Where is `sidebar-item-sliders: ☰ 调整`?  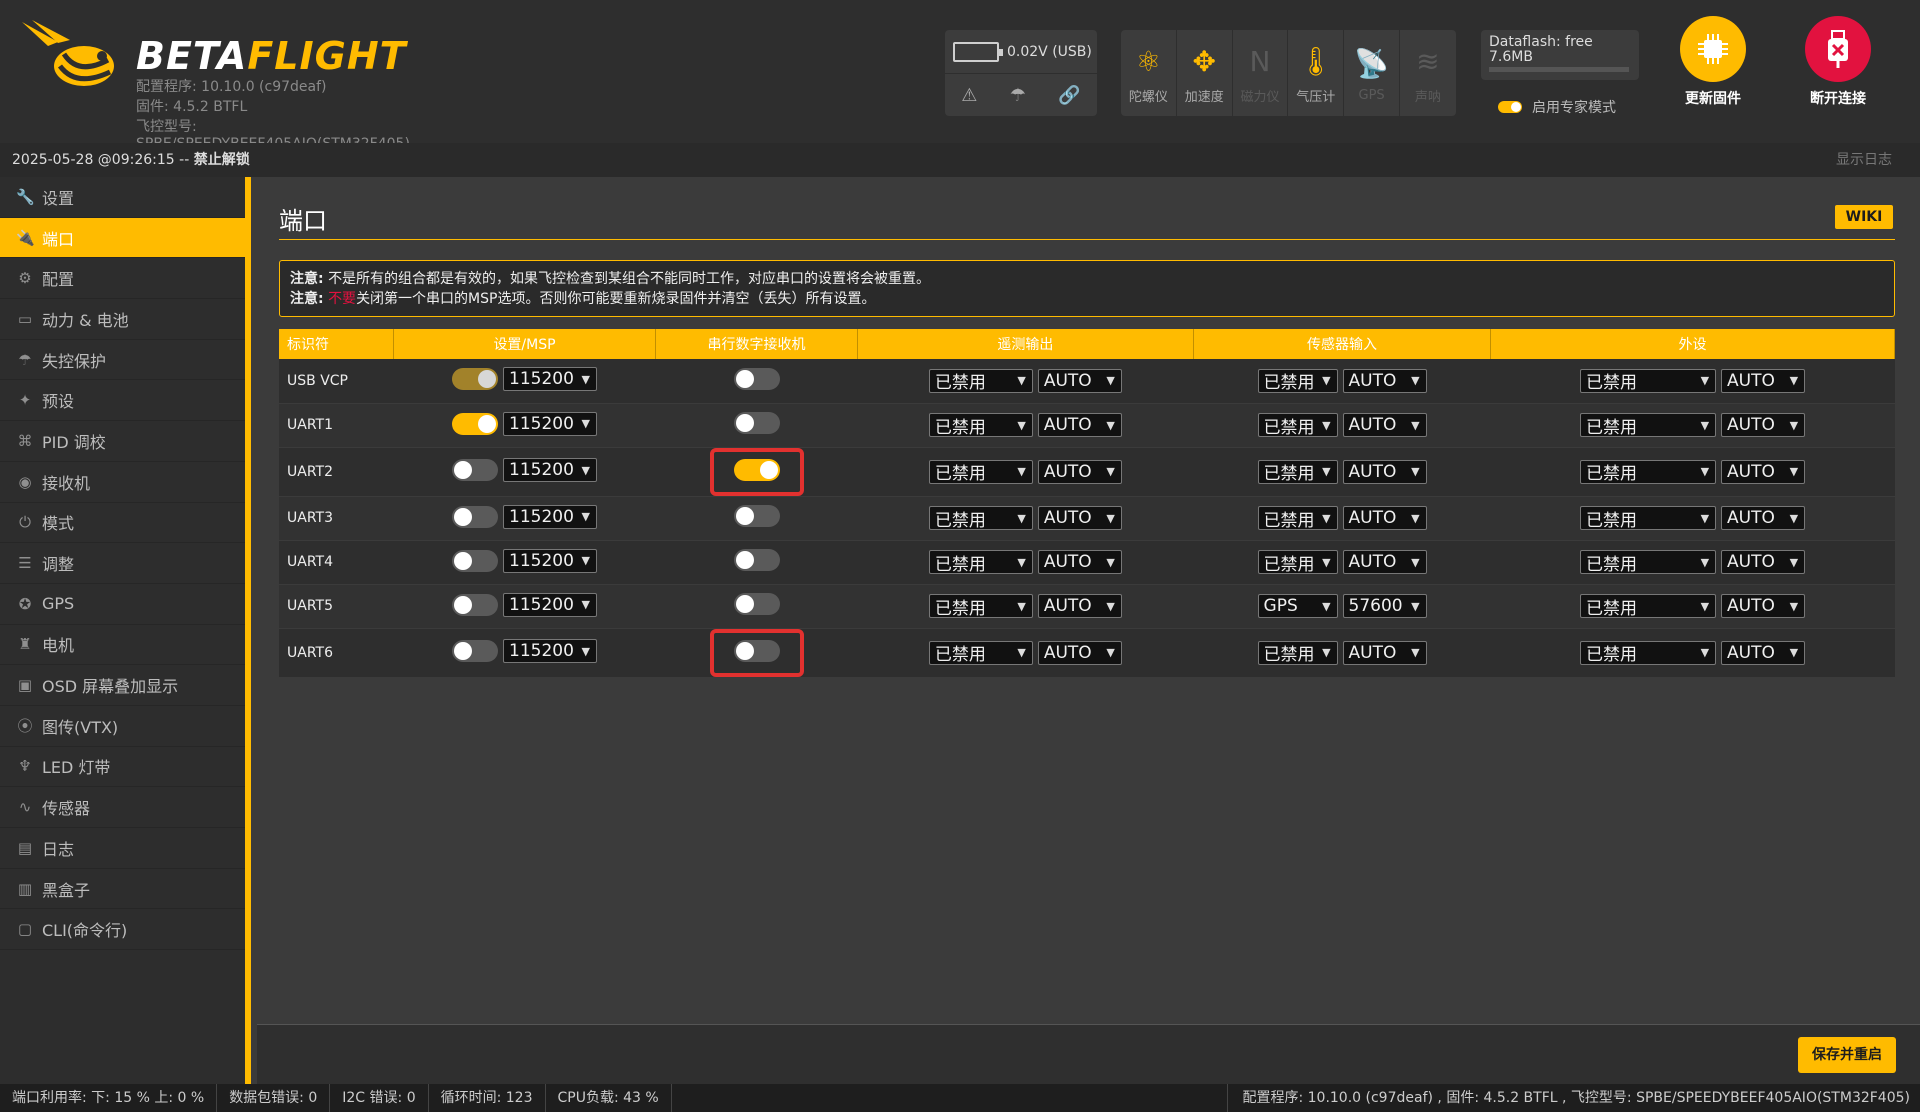
sidebar-item-sliders: ☰ 调整 is located at coordinates (122, 563).